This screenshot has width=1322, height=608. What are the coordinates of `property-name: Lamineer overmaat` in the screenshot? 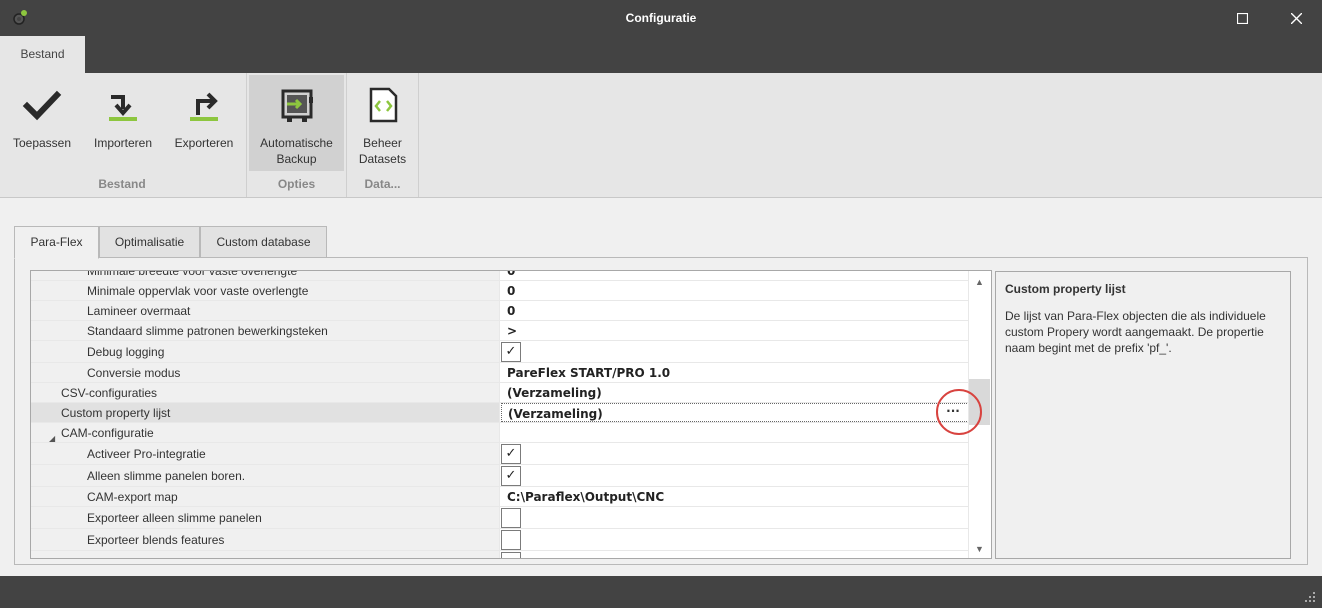 It's located at (265, 310).